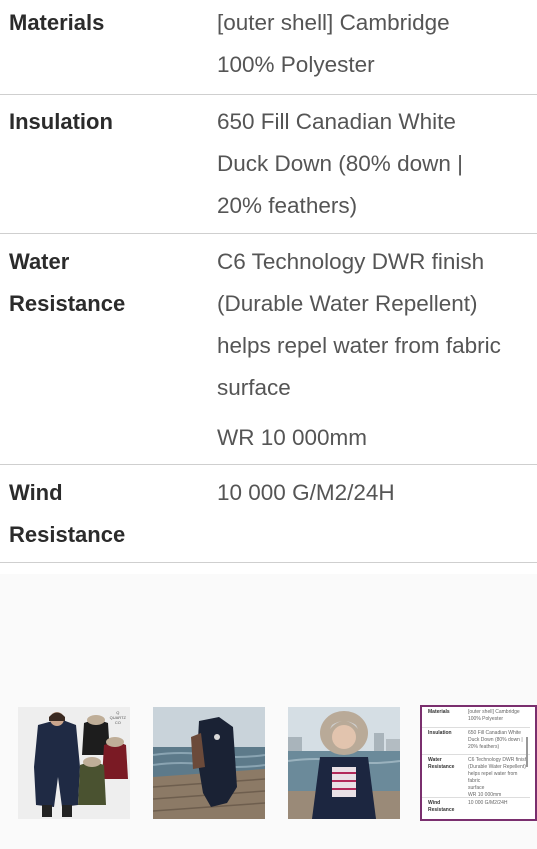  What do you see at coordinates (254, 387) in the screenshot?
I see `spec-value-line: surface` at bounding box center [254, 387].